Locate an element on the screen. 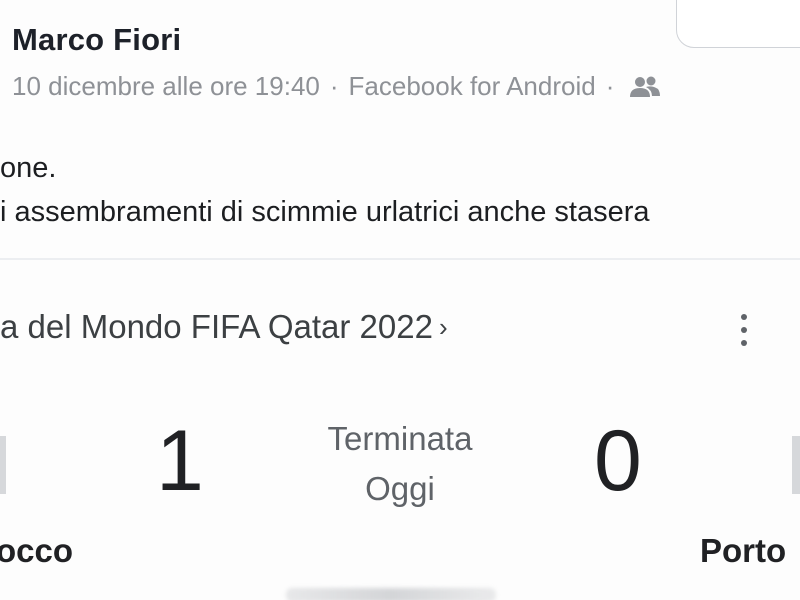 This screenshot has width=800, height=600. more-options-icon is located at coordinates (744, 332).